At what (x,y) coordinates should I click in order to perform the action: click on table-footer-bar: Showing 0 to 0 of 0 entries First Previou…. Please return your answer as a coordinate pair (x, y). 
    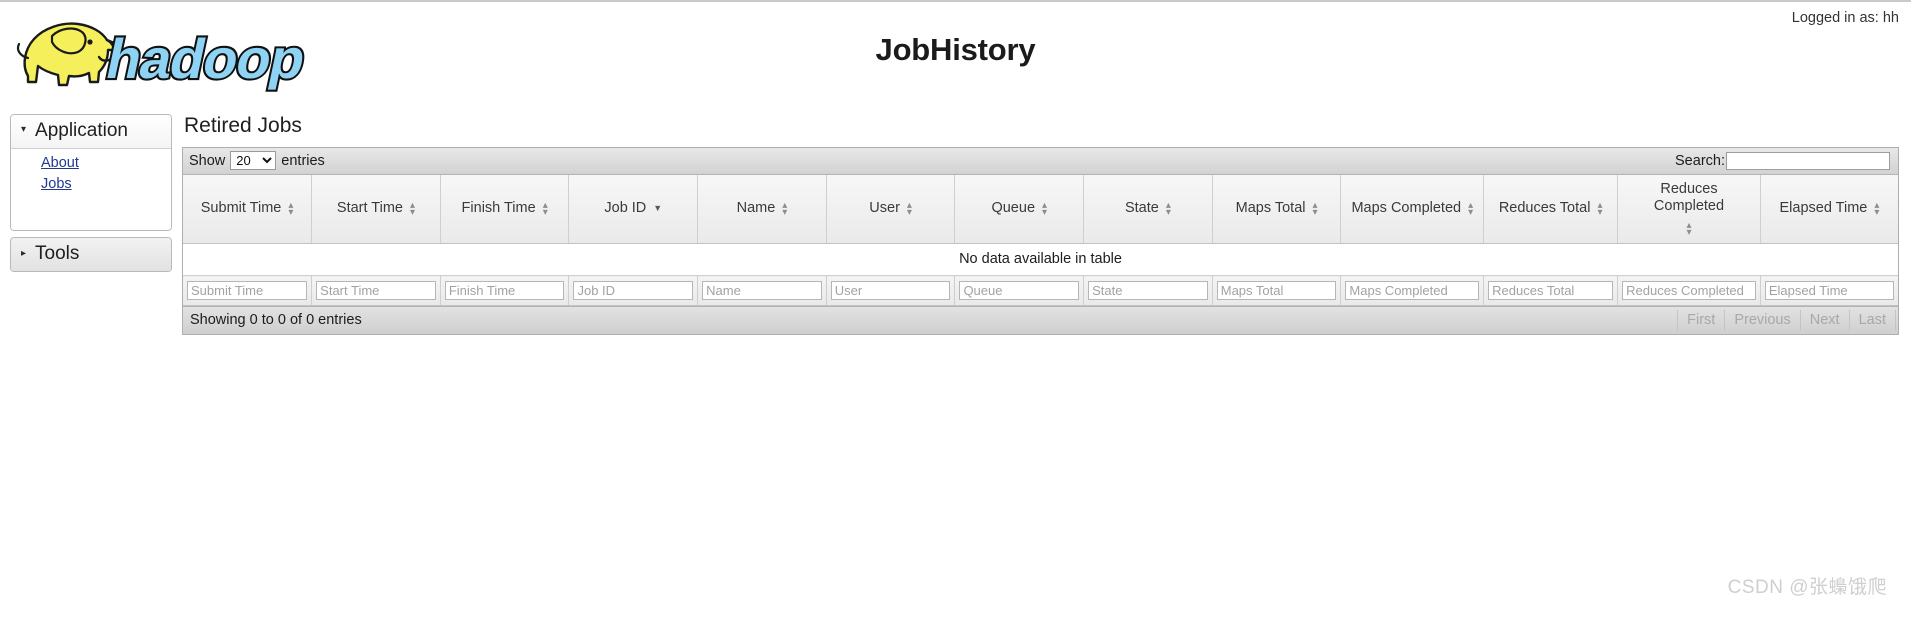
    Looking at the image, I should click on (1040, 320).